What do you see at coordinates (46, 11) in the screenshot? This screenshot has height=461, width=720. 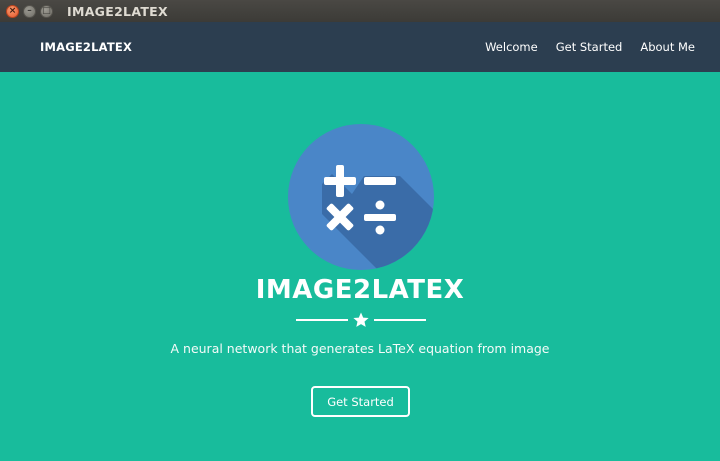 I see `window-maximize-button: □` at bounding box center [46, 11].